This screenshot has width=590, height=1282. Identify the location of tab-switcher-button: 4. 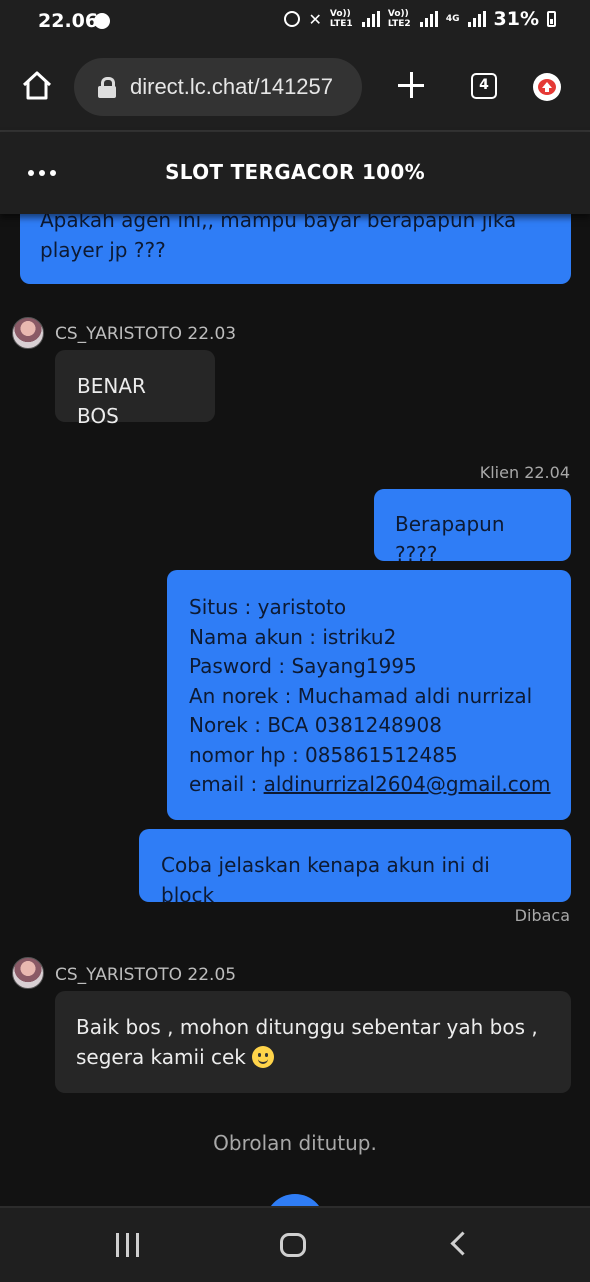
(484, 86).